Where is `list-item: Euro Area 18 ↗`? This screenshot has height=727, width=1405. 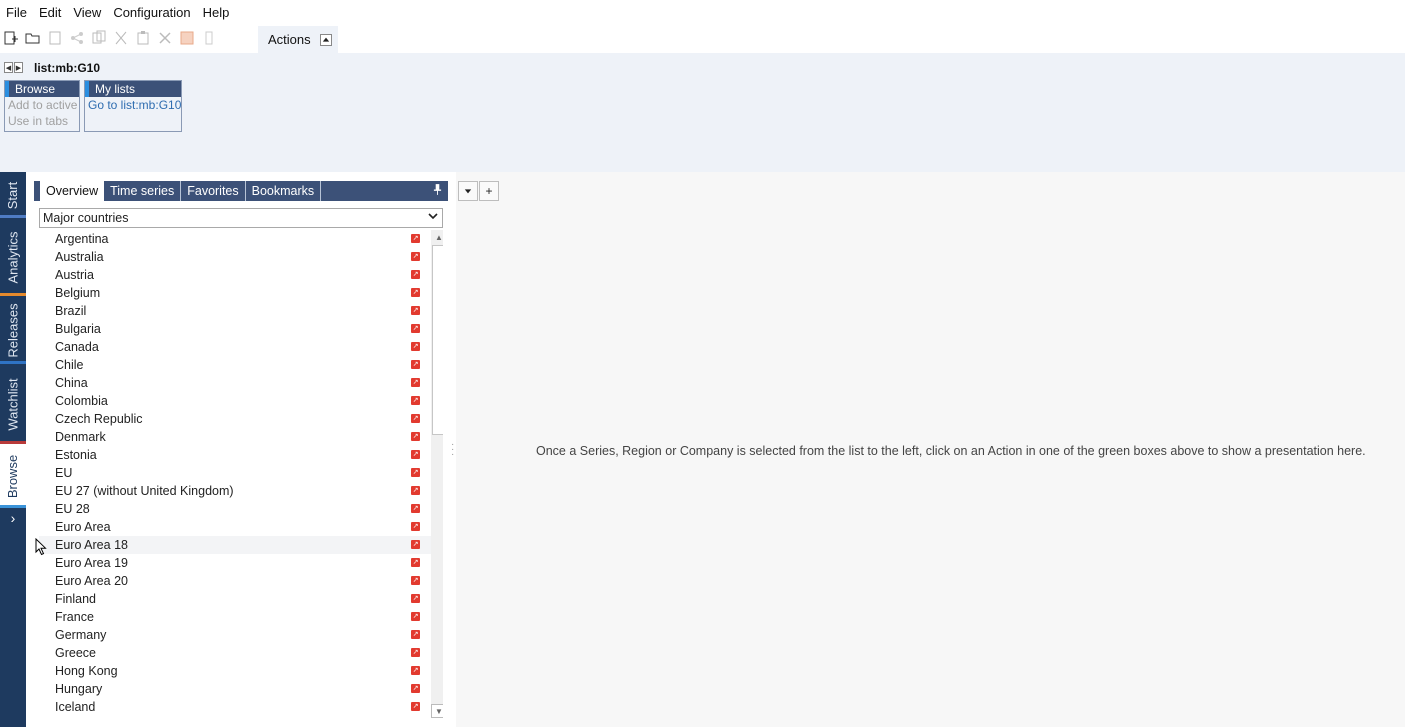
list-item: Euro Area 18 ↗ is located at coordinates (241, 545).